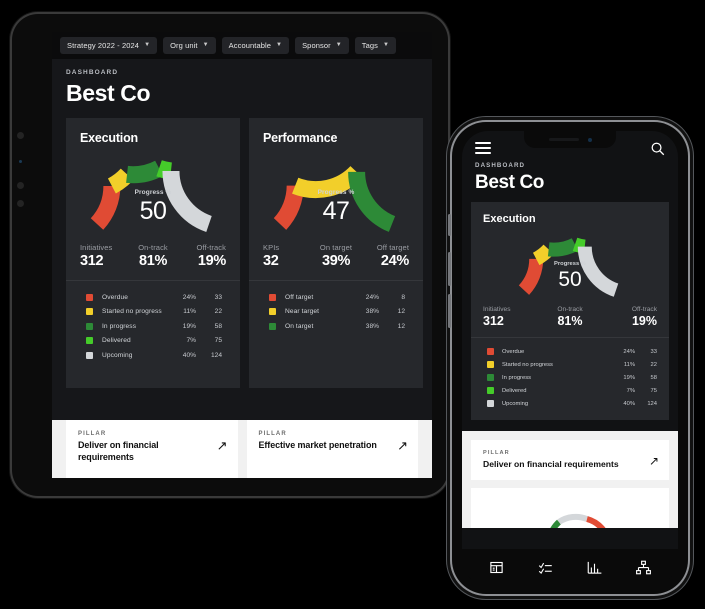 The height and width of the screenshot is (609, 705). Describe the element at coordinates (512, 317) in the screenshot. I see `phone-stat-initiatives: Initiatives 312` at that location.